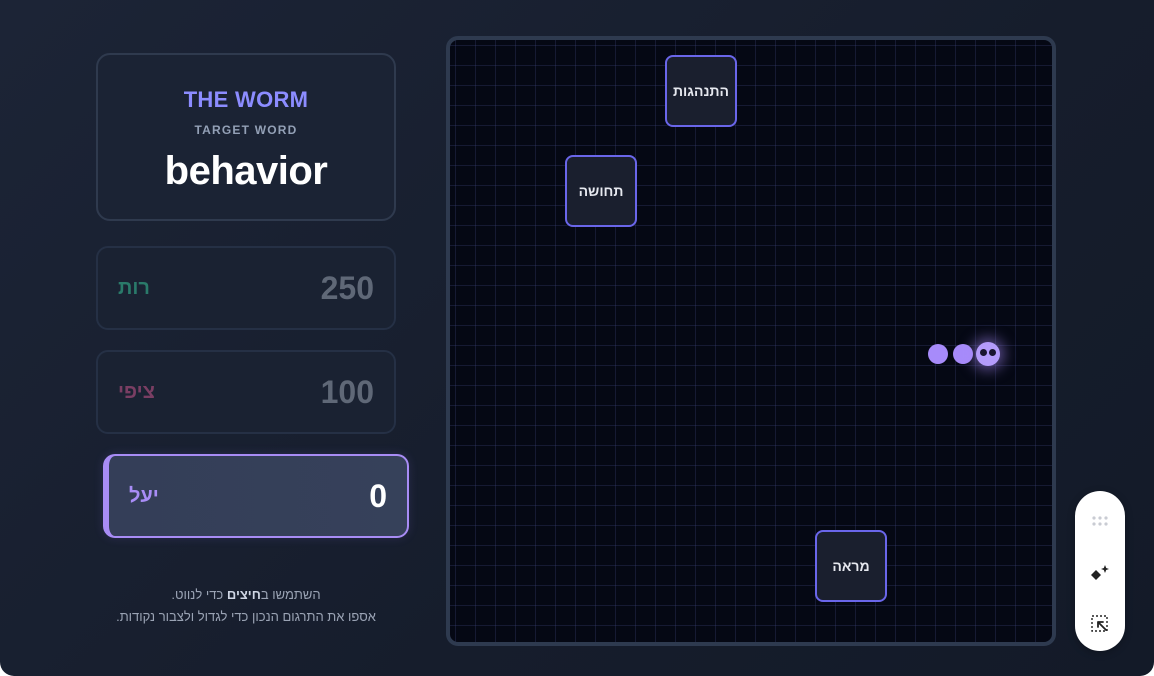  Describe the element at coordinates (347, 391) in the screenshot. I see `player-score: 100` at that location.